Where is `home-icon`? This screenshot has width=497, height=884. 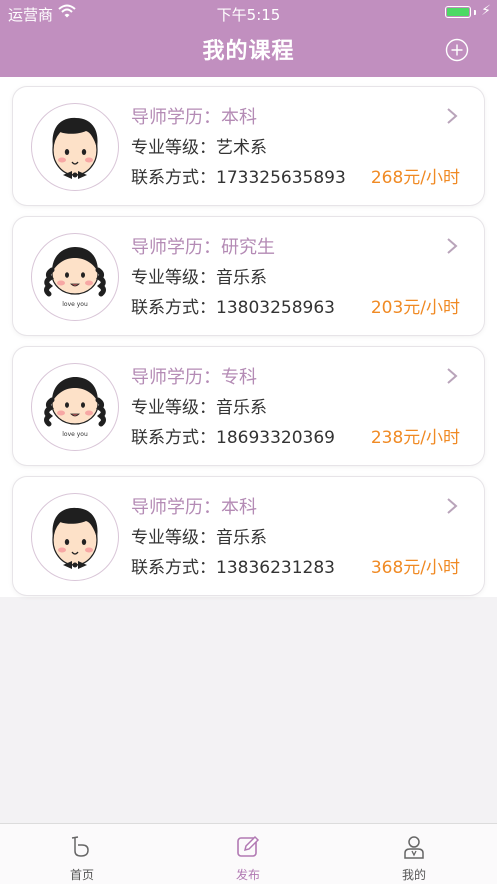 home-icon is located at coordinates (80, 846).